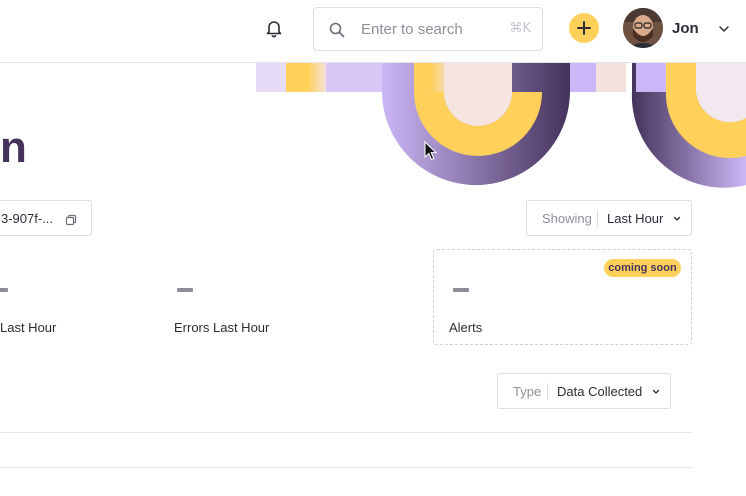 The width and height of the screenshot is (746, 496). What do you see at coordinates (685, 28) in the screenshot?
I see `user-name: Jon` at bounding box center [685, 28].